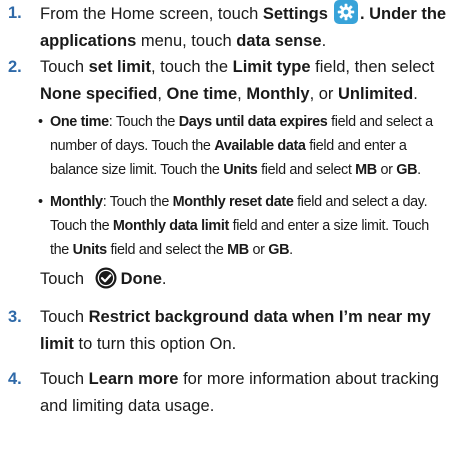 The width and height of the screenshot is (474, 454). Describe the element at coordinates (279, 41) in the screenshot. I see `data-sense-label: data sense` at that location.